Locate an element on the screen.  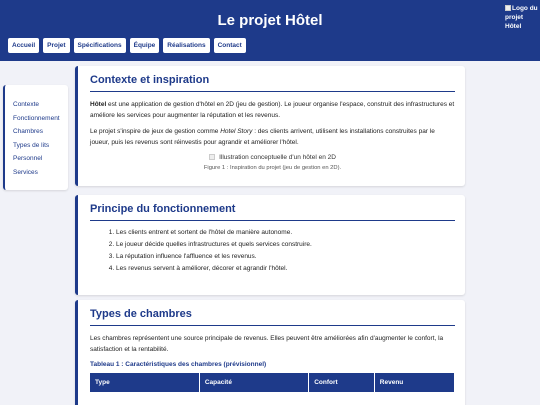
sidebar-item-types-de-lits: Types de lits is located at coordinates (40, 146).